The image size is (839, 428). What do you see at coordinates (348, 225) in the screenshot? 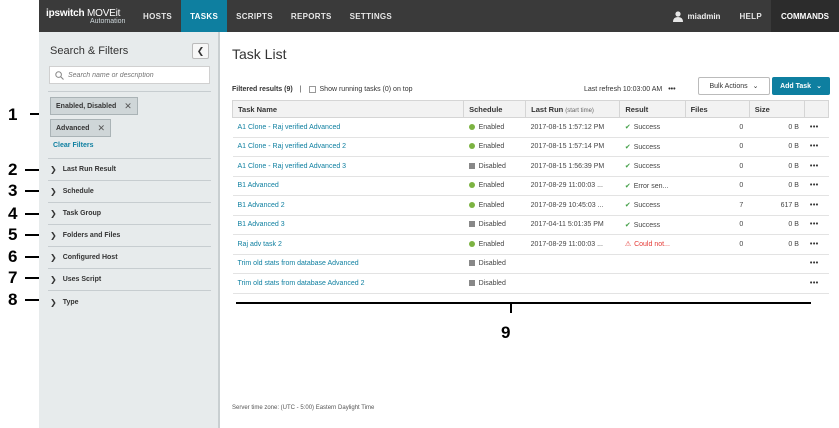
I see `task-name-link: B1 Advanced 3` at bounding box center [348, 225].